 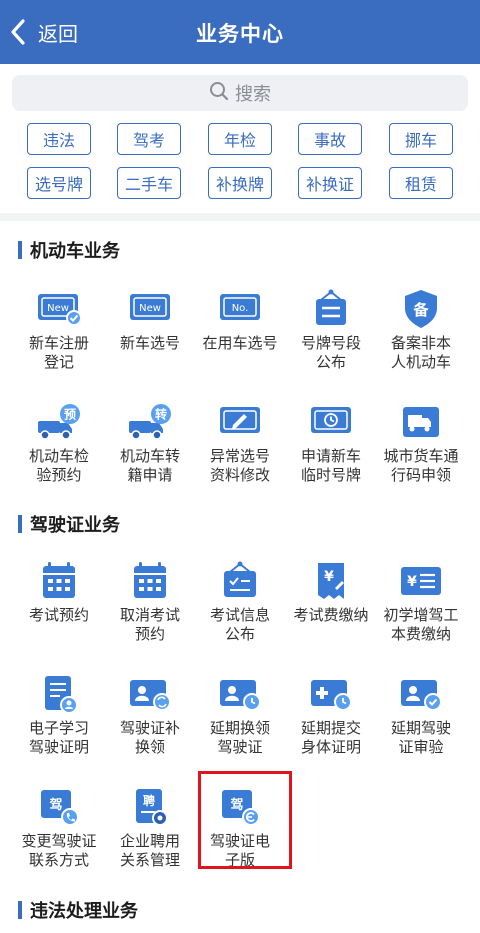 I want to click on service-change-license-contact: 驾 变更驾驶证 联系方式, so click(x=59, y=828).